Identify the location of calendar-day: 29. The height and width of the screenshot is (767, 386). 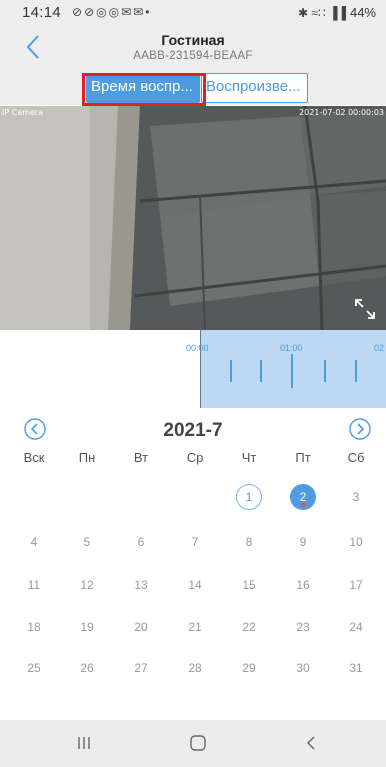
(249, 668).